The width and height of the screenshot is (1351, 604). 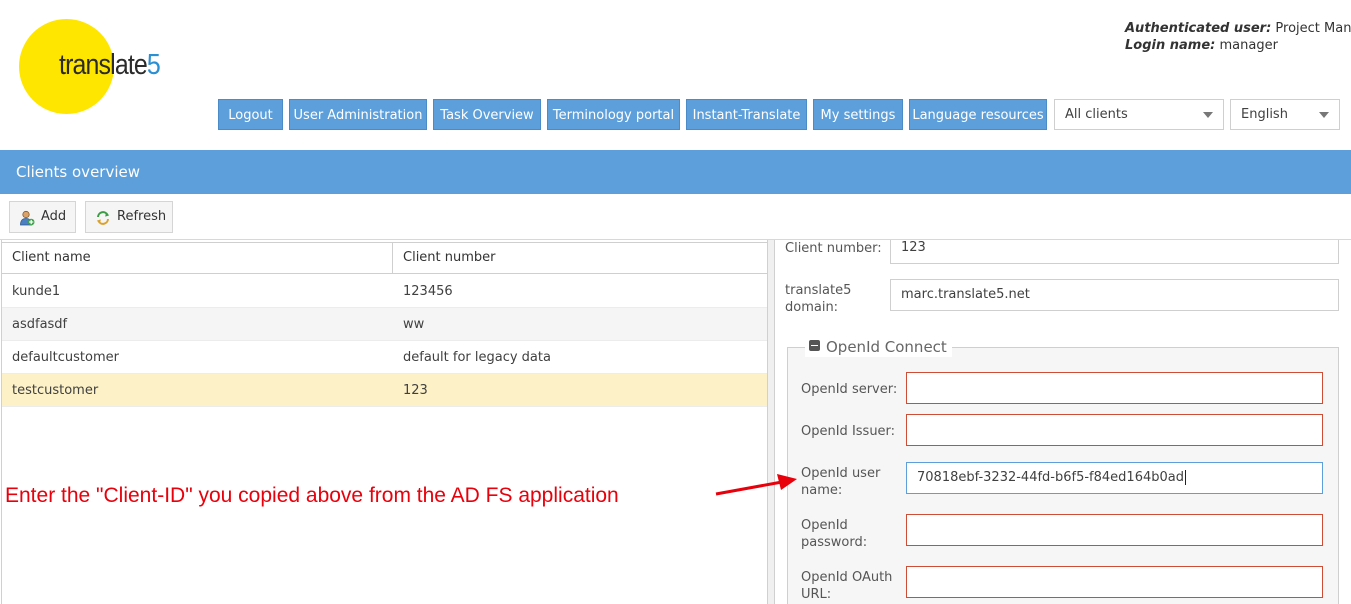 I want to click on column-header-client-number: Client number, so click(x=580, y=258).